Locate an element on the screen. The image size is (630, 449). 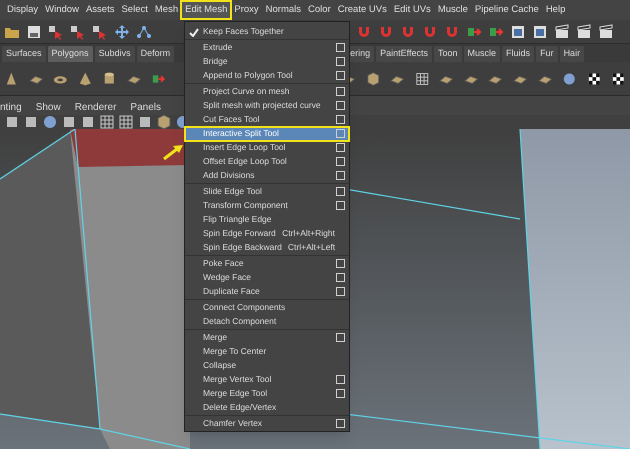
menu-bar-item: Muscle is located at coordinates (452, 10).